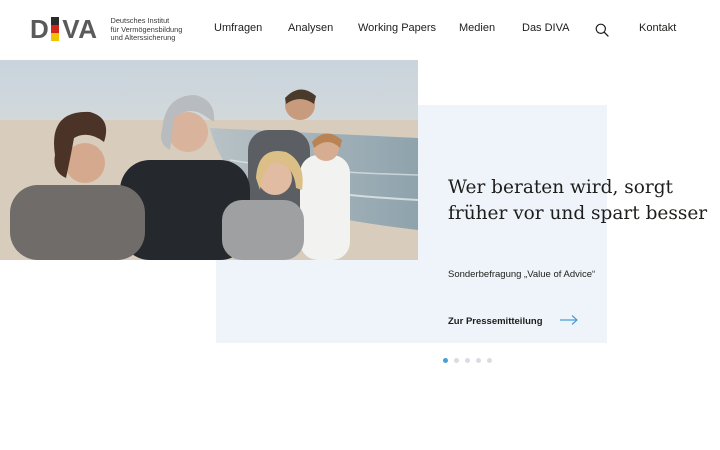 The height and width of the screenshot is (450, 720). Describe the element at coordinates (522, 274) in the screenshot. I see `hero-subtitle: Sonderbefragung „Value of Advice“` at that location.